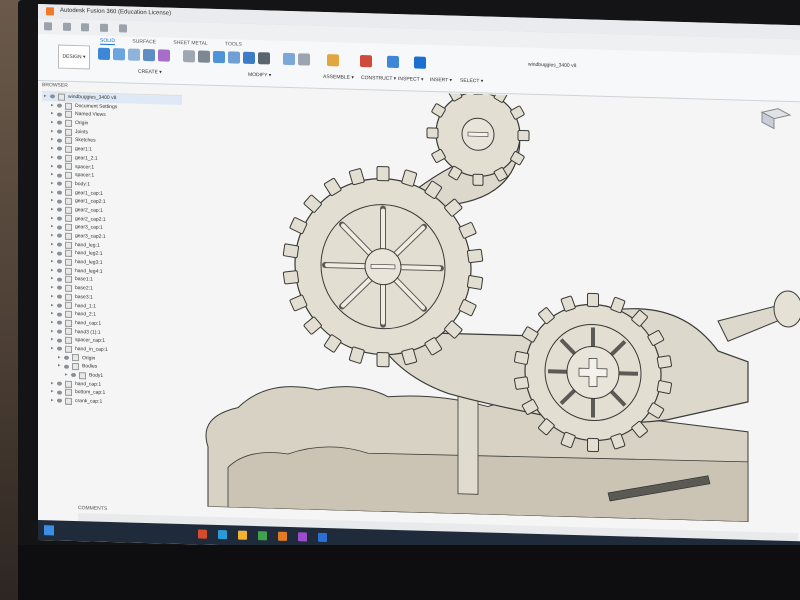 This screenshot has width=800, height=600. What do you see at coordinates (441, 80) in the screenshot?
I see `insert-menu: INSERT ▾` at bounding box center [441, 80].